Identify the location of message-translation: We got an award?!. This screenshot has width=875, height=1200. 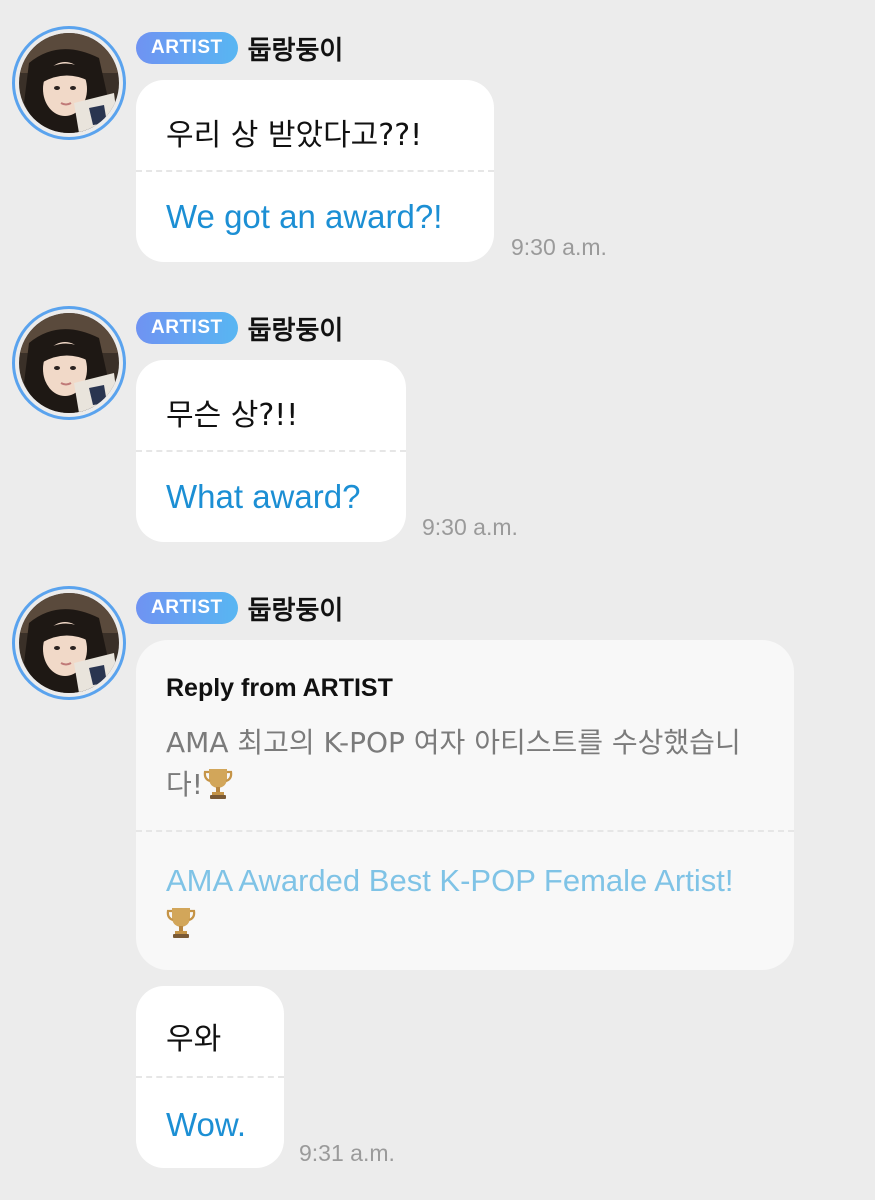
(304, 216).